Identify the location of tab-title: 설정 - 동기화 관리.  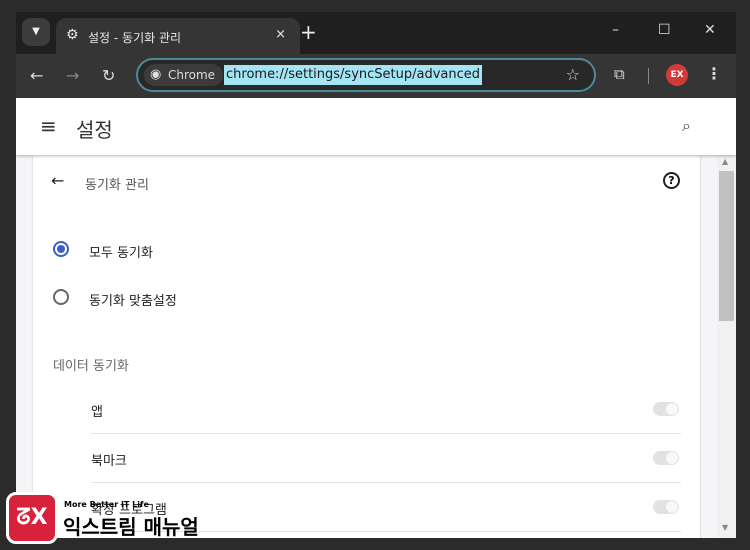
(135, 38).